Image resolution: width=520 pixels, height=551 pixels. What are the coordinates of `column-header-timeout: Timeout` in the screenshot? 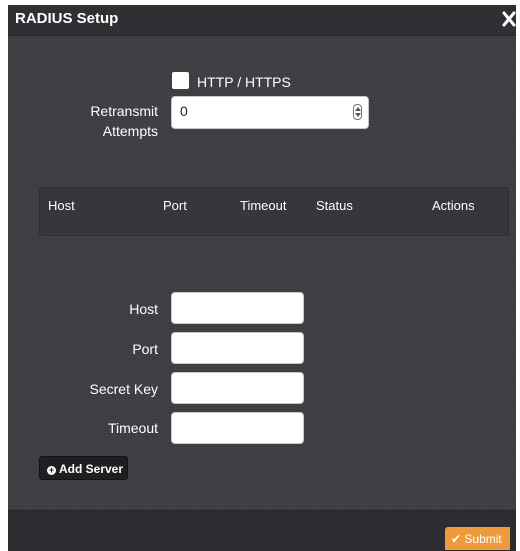 It's located at (263, 205).